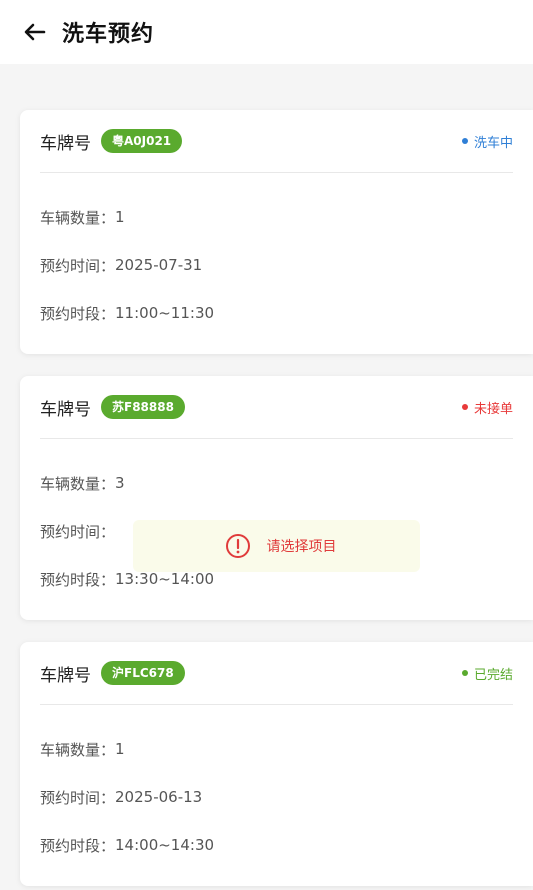  What do you see at coordinates (142, 141) in the screenshot?
I see `plate-badge: 粤A0J021` at bounding box center [142, 141].